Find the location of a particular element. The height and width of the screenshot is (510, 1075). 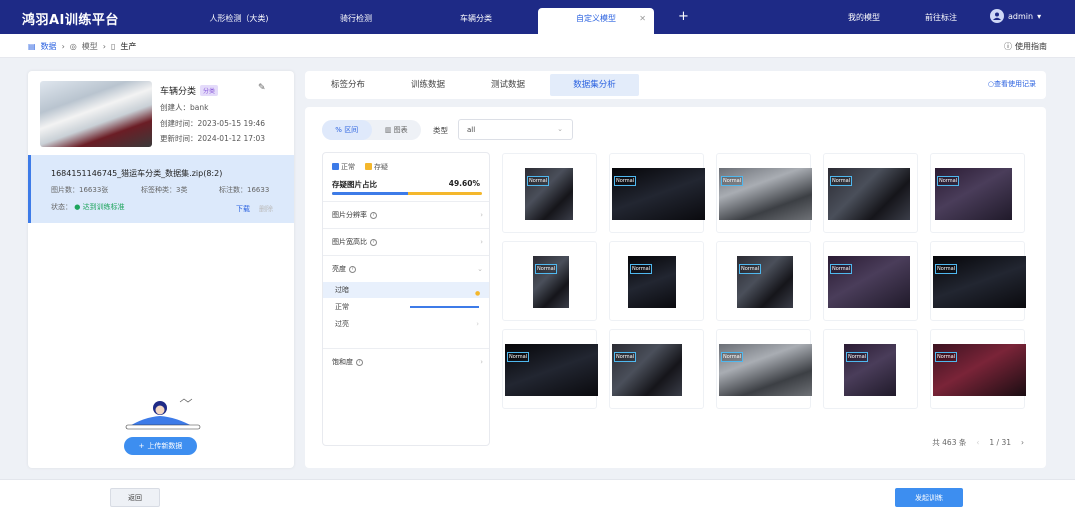

nav-tab-ride-detect: 骑行检测 is located at coordinates (356, 21).